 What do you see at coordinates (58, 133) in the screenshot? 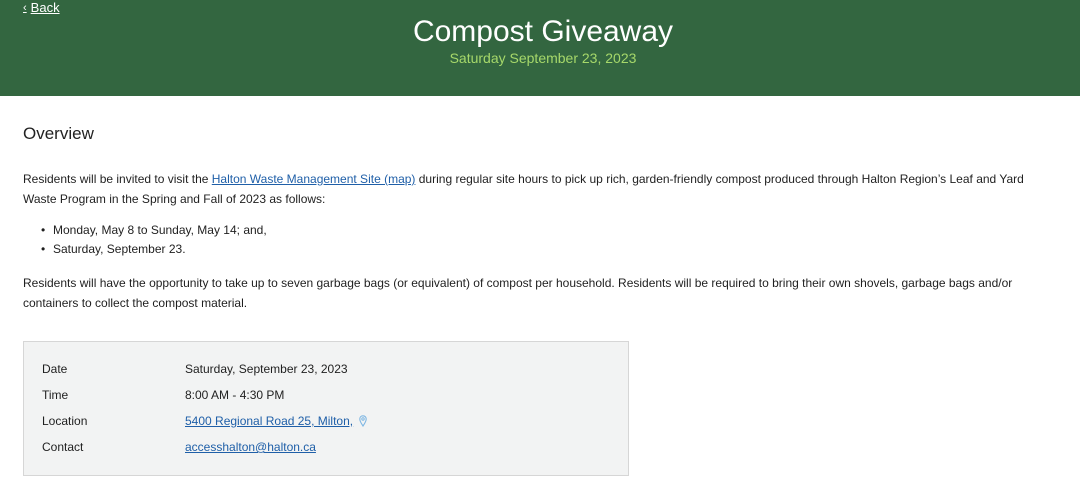
I see `overview-heading: Overview` at bounding box center [58, 133].